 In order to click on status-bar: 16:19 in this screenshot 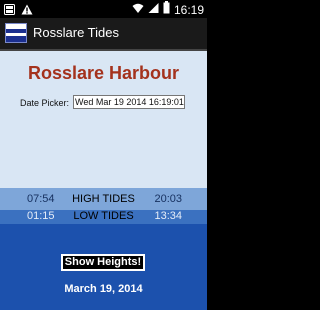, I will do `click(103, 9)`.